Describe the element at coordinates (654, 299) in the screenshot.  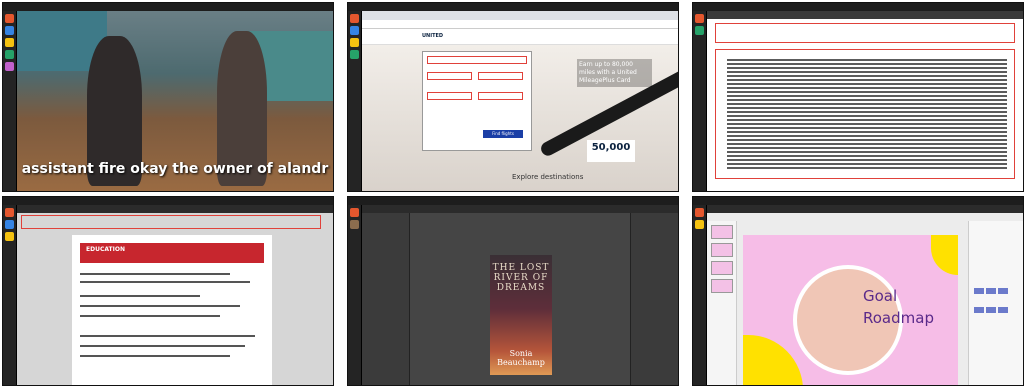
I see `layers-panel` at that location.